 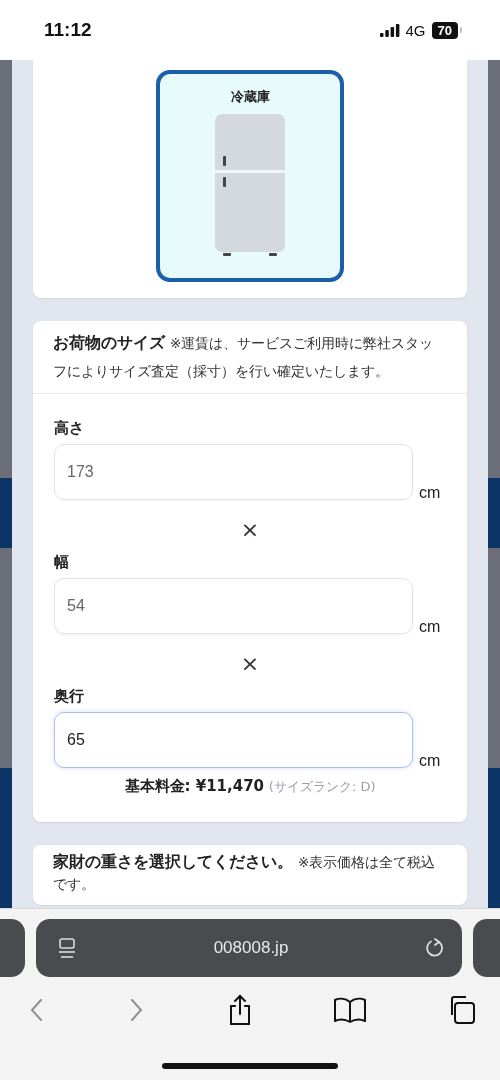 I want to click on input-field: 54, so click(x=233, y=606).